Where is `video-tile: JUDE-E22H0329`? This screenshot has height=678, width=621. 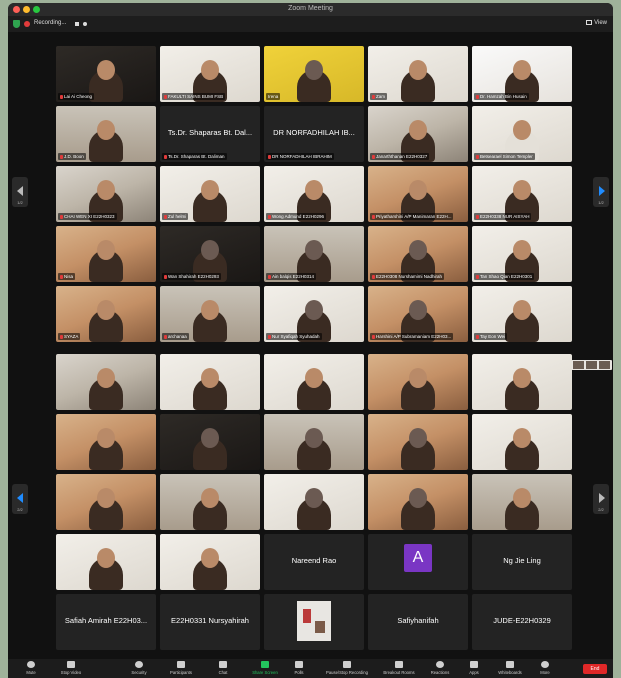 video-tile: JUDE-E22H0329 is located at coordinates (522, 622).